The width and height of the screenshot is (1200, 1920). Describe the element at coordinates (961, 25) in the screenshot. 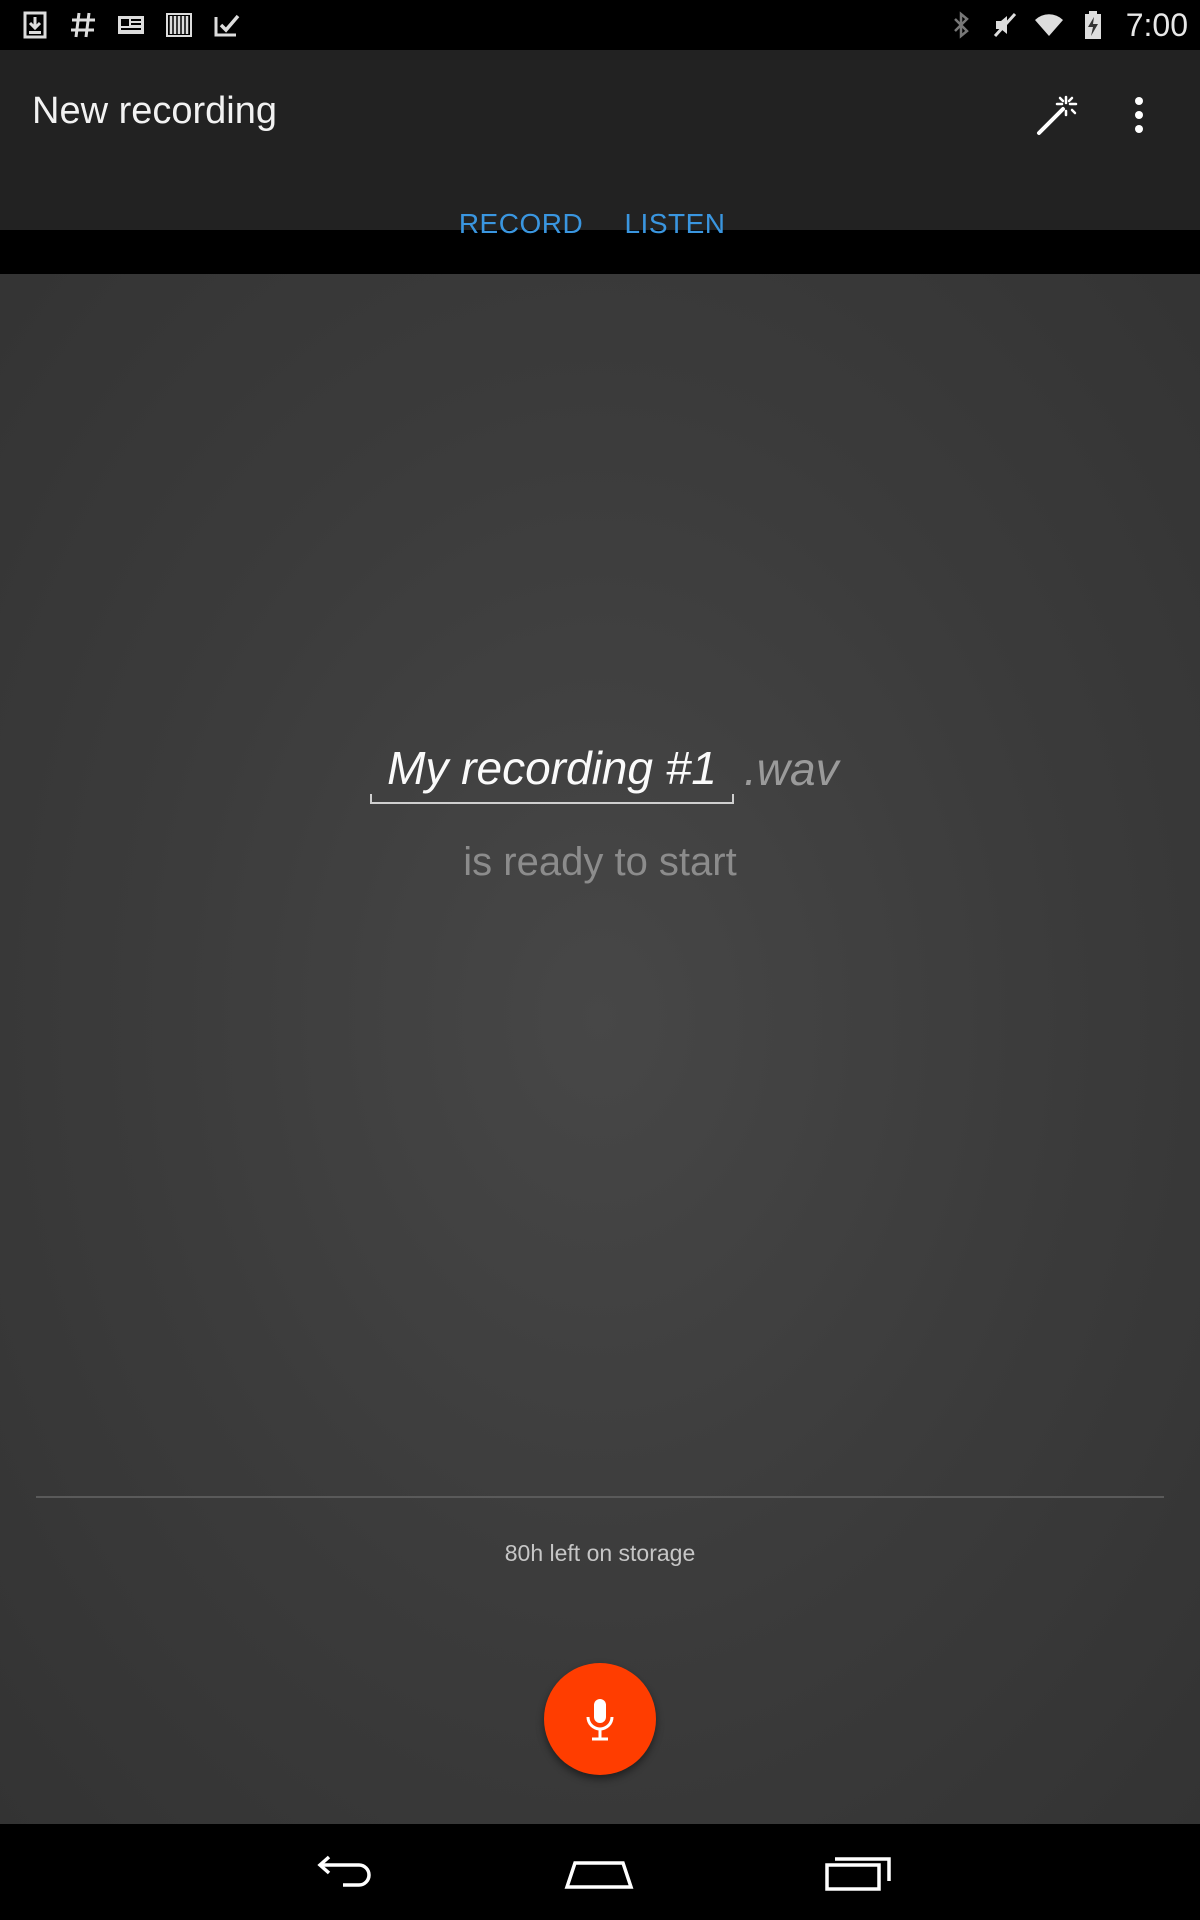

I see `bluetooth-icon` at that location.